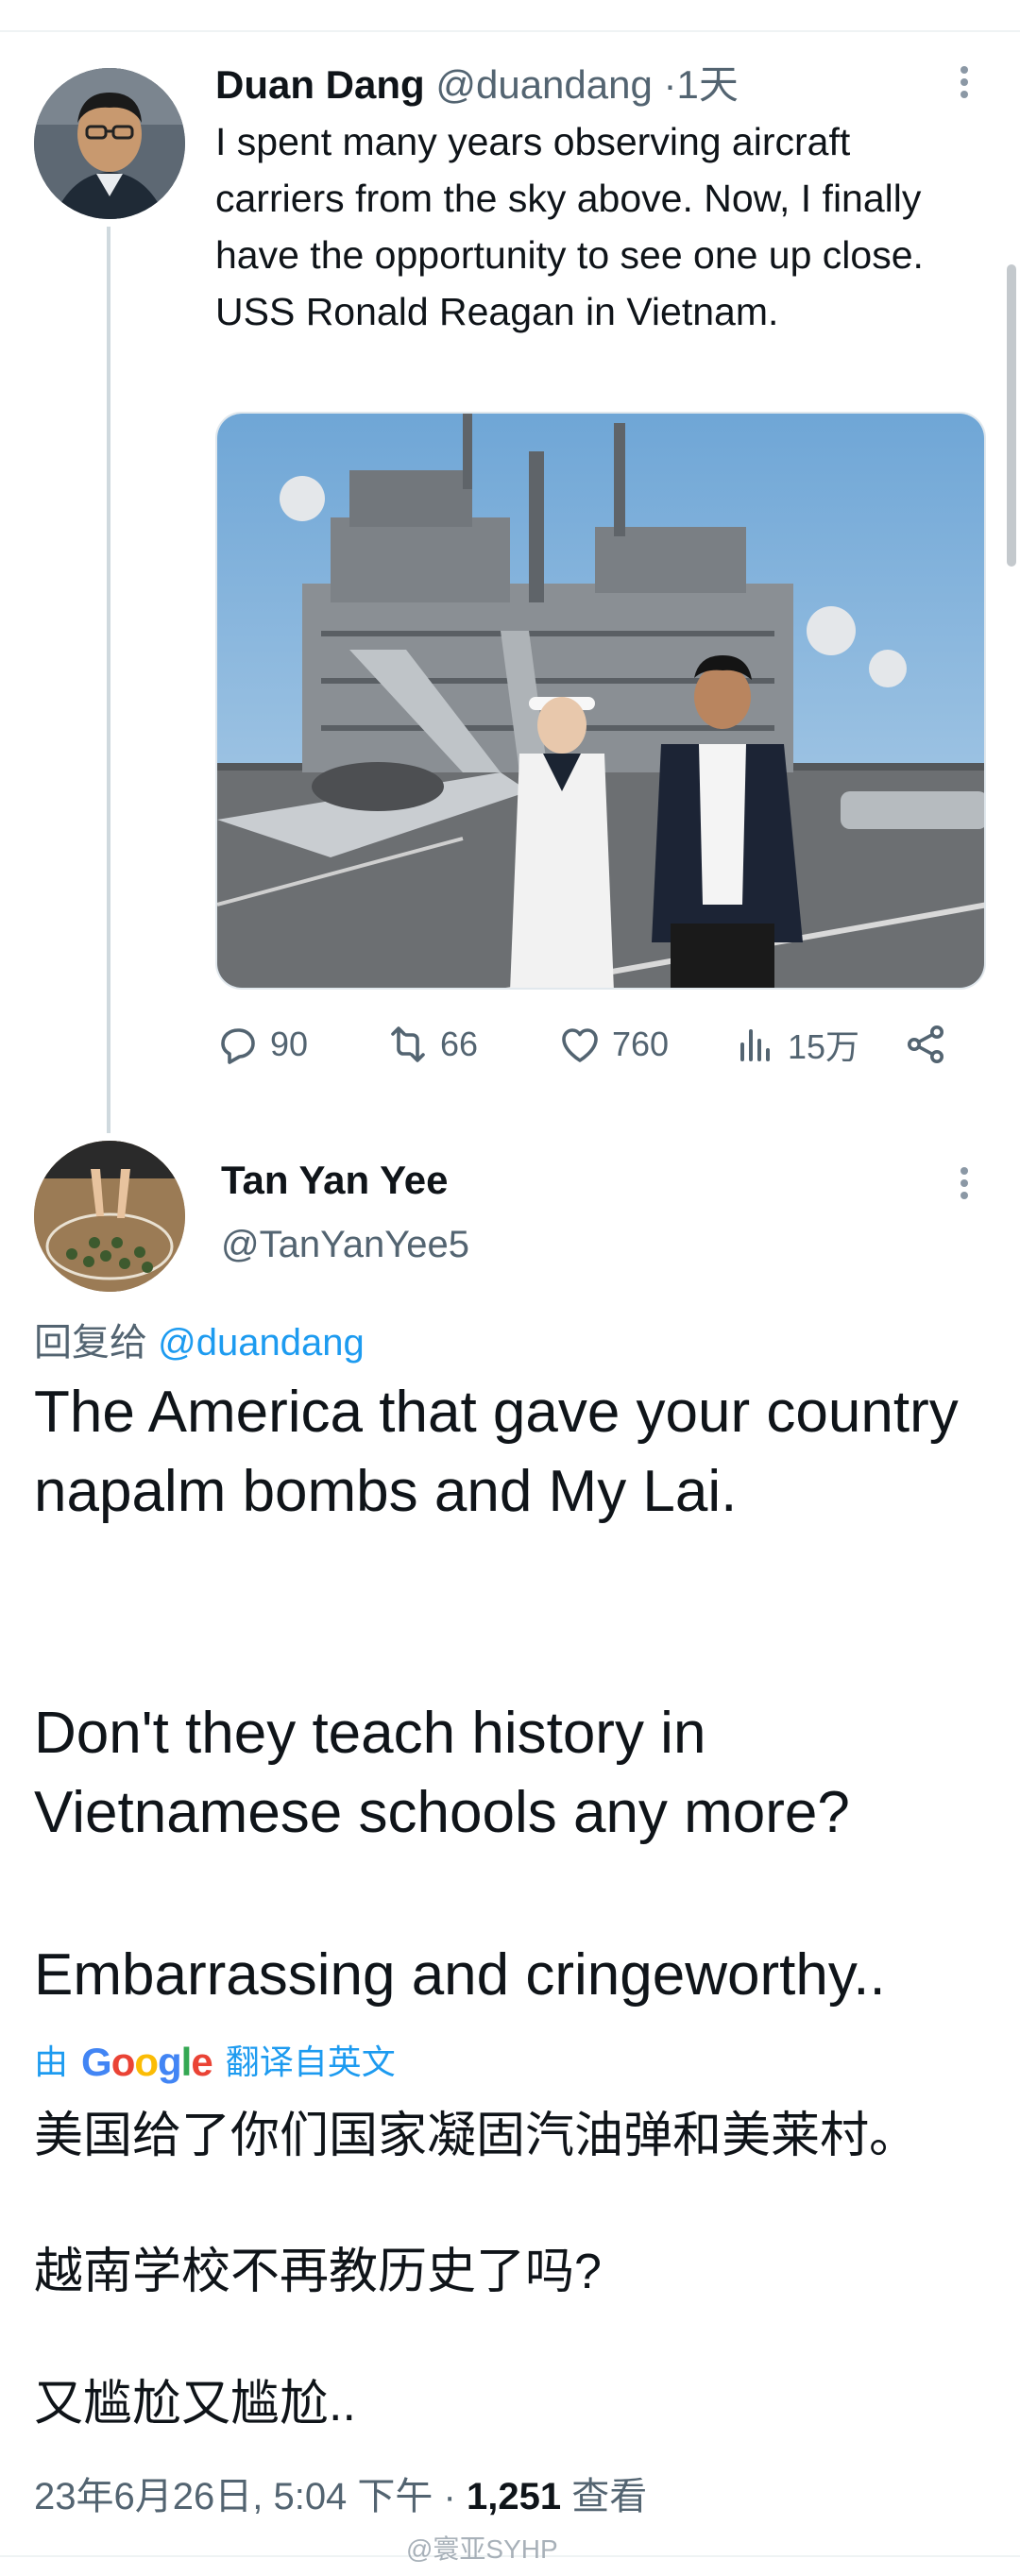 The image size is (1020, 2576). What do you see at coordinates (580, 1045) in the screenshot?
I see `heart-icon` at bounding box center [580, 1045].